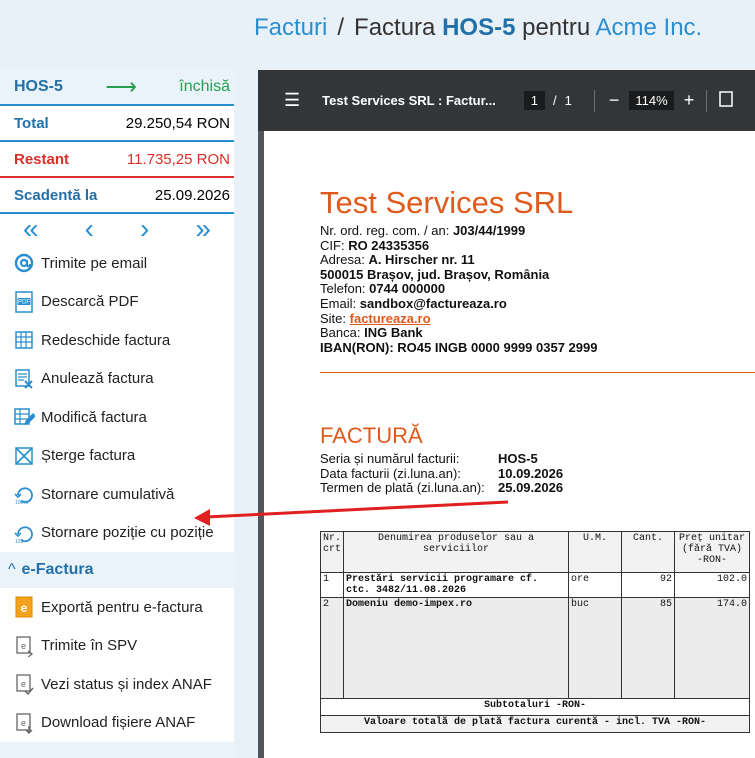  What do you see at coordinates (712, 585) in the screenshot?
I see `row-price: 102.0` at bounding box center [712, 585].